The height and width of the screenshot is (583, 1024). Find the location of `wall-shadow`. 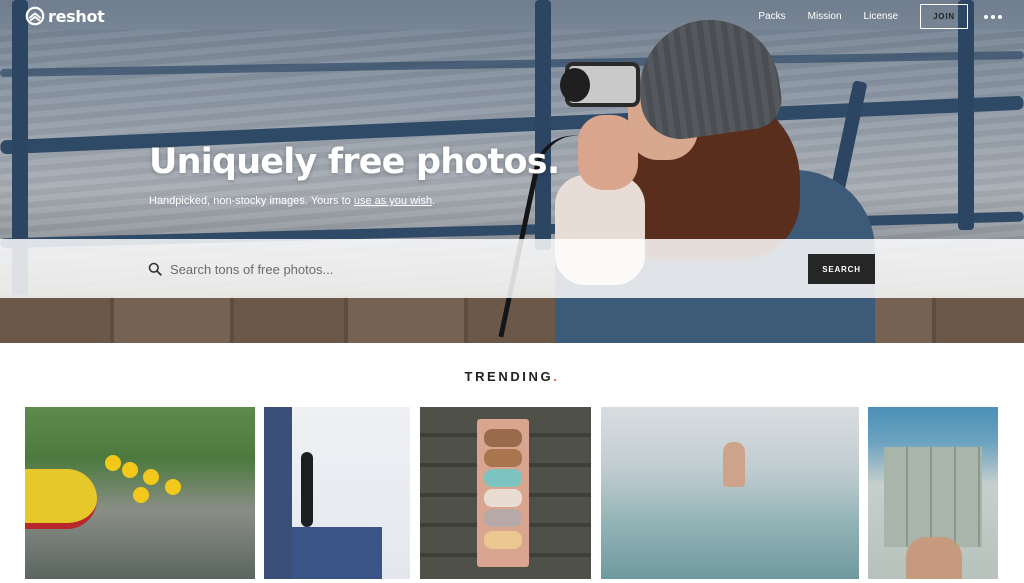

wall-shadow is located at coordinates (278, 493).